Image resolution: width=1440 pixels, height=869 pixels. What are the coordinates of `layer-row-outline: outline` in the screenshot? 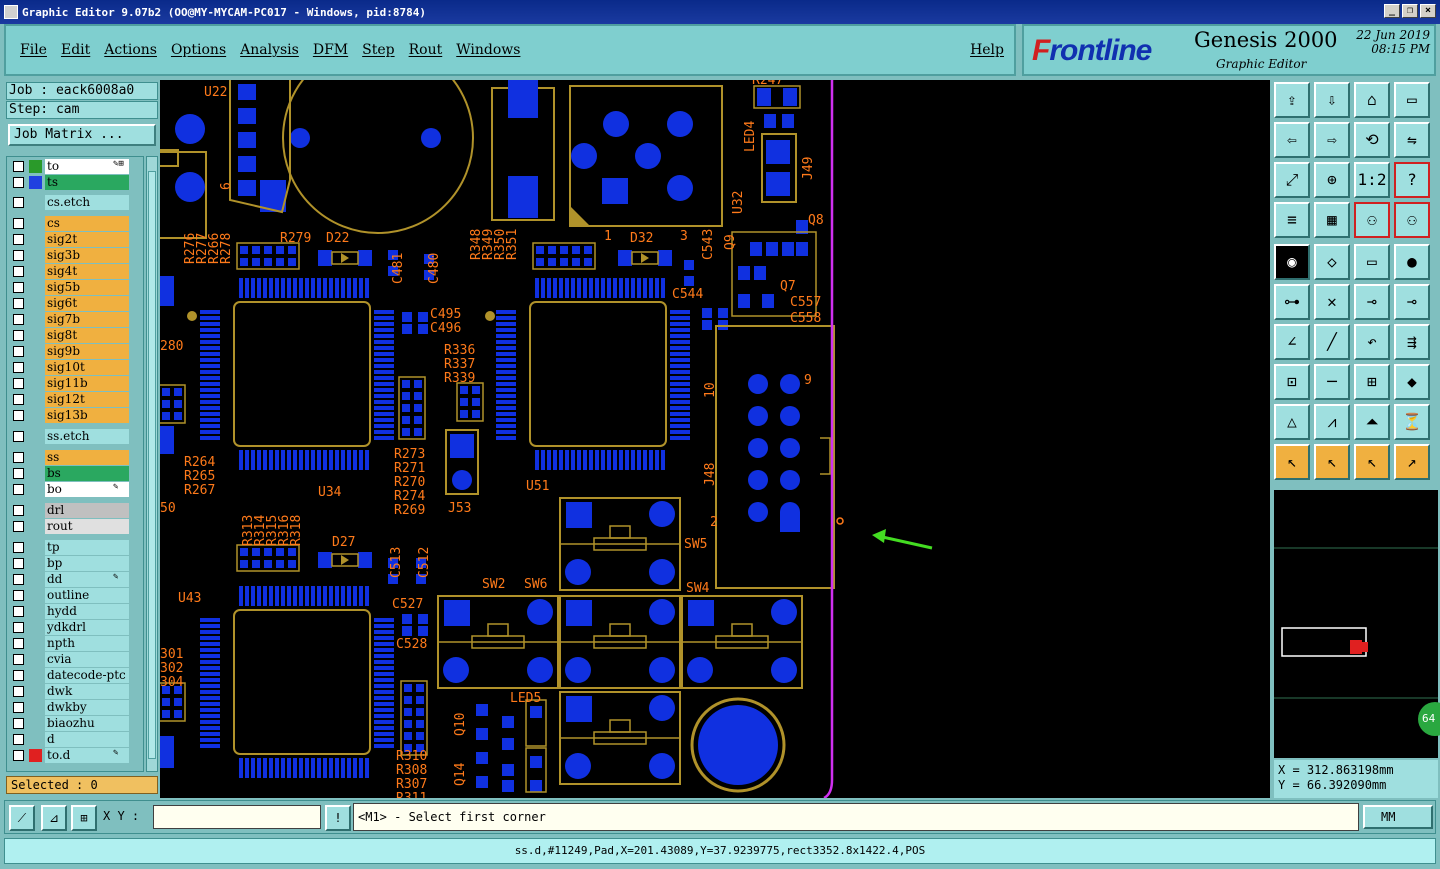 It's located at (75, 595).